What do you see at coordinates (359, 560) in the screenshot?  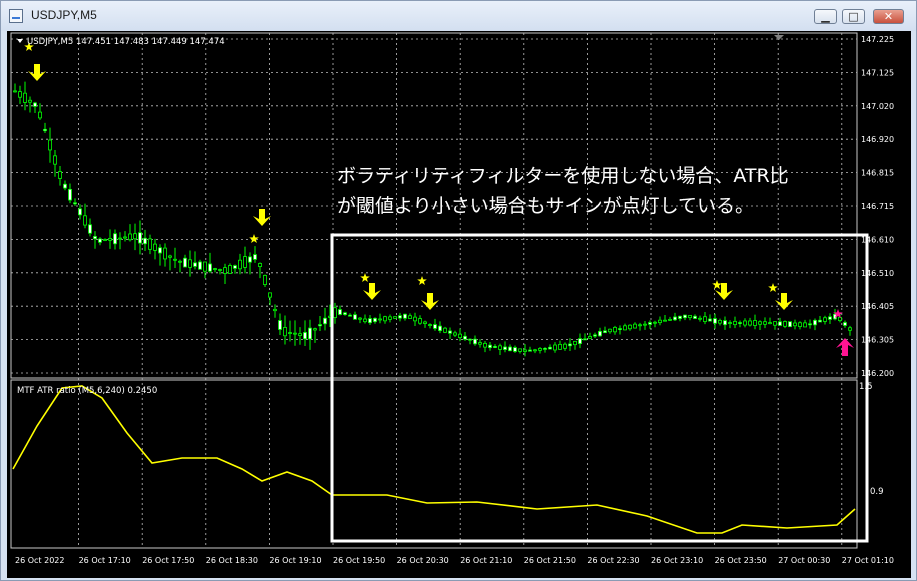 I see `time-tick-label: 26 Oct 19:50` at bounding box center [359, 560].